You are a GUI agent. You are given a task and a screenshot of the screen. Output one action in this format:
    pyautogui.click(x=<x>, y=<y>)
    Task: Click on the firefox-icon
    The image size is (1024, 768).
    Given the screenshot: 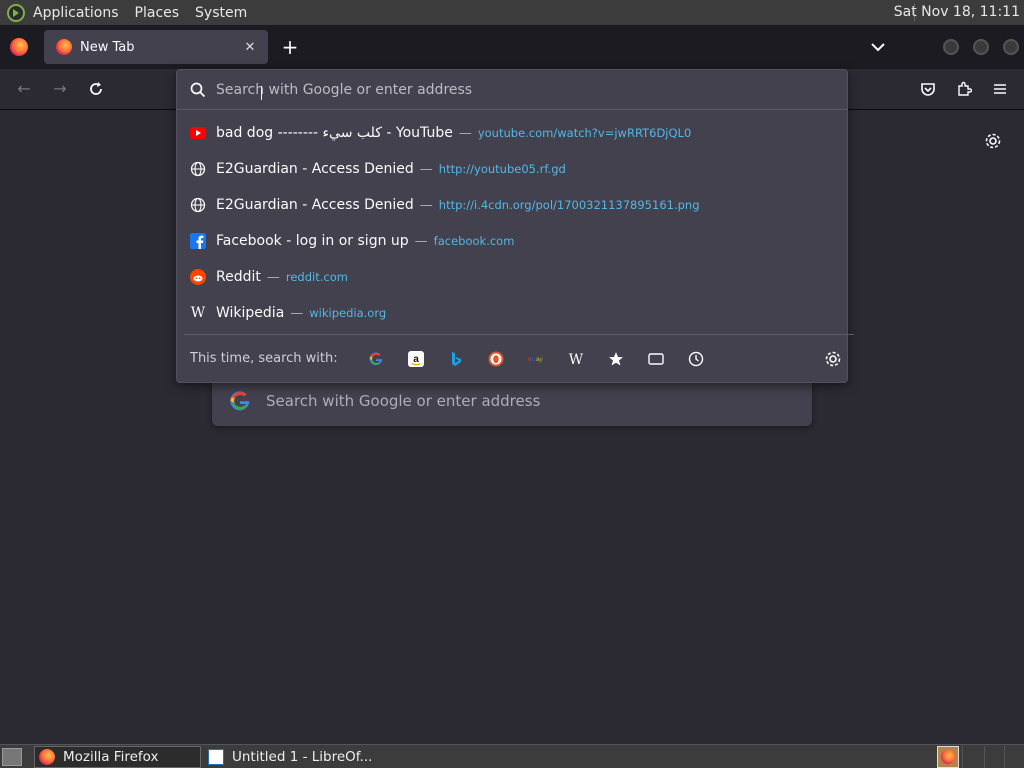 What is the action you would take?
    pyautogui.click(x=47, y=757)
    